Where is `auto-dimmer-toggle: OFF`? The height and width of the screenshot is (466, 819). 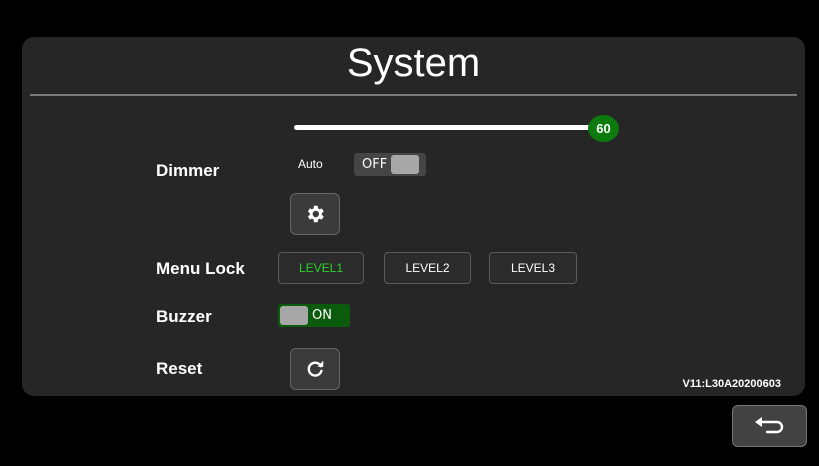
auto-dimmer-toggle: OFF is located at coordinates (390, 164).